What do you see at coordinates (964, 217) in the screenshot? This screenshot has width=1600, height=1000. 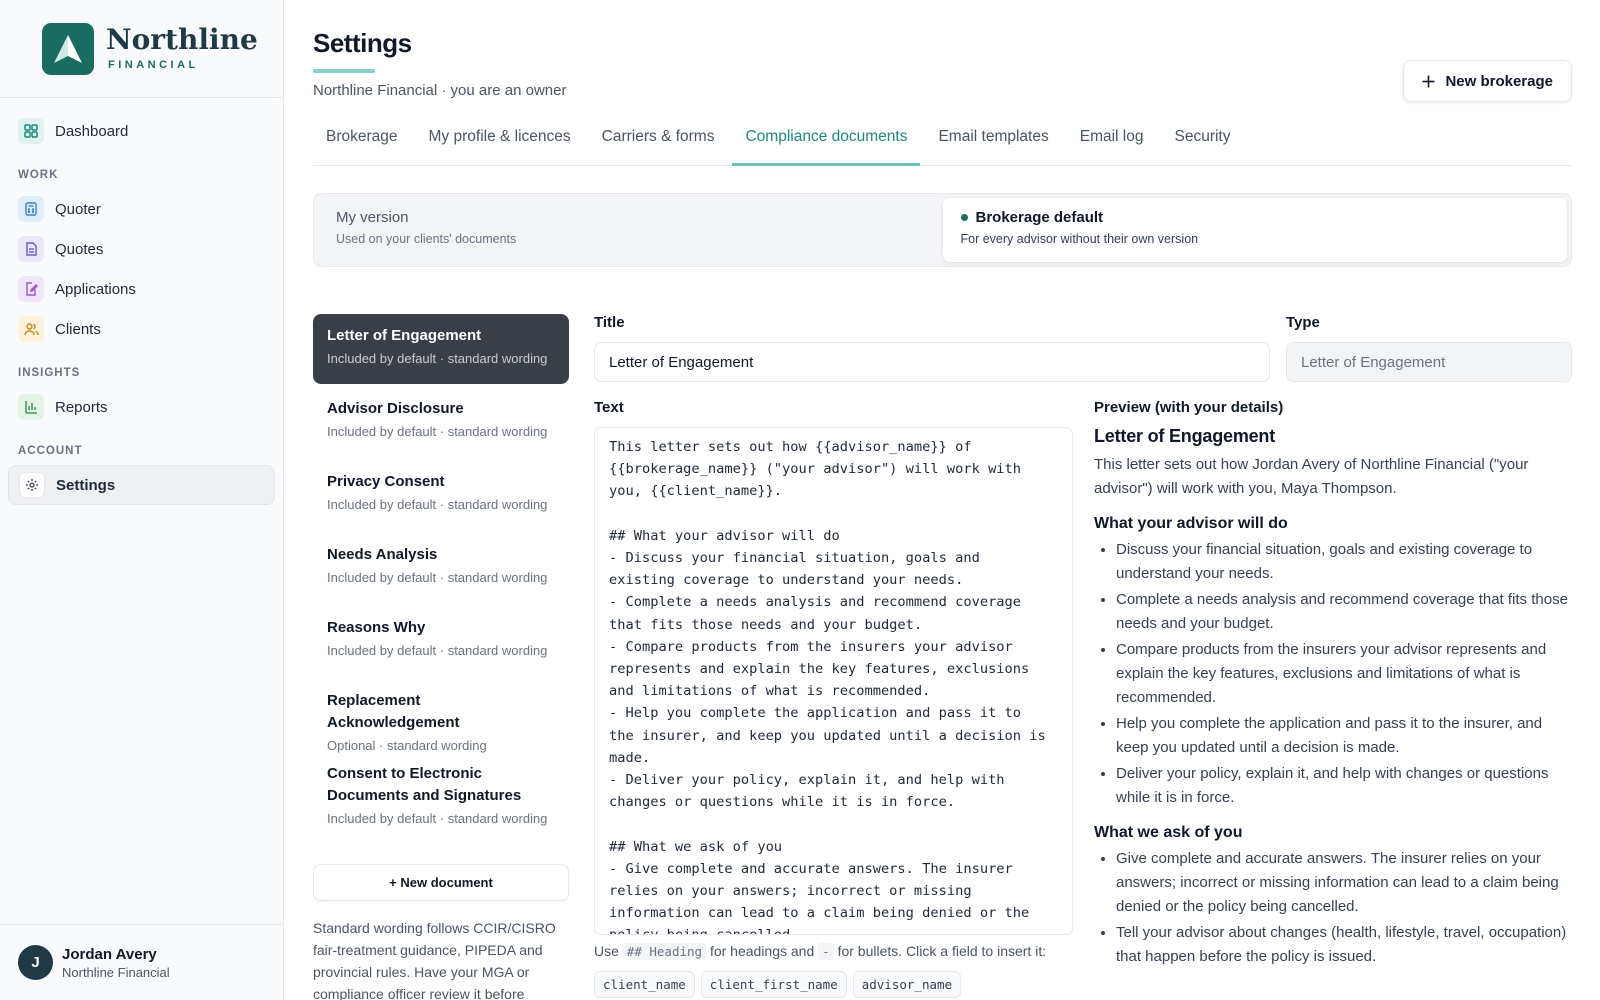 I see `active-dot-icon` at bounding box center [964, 217].